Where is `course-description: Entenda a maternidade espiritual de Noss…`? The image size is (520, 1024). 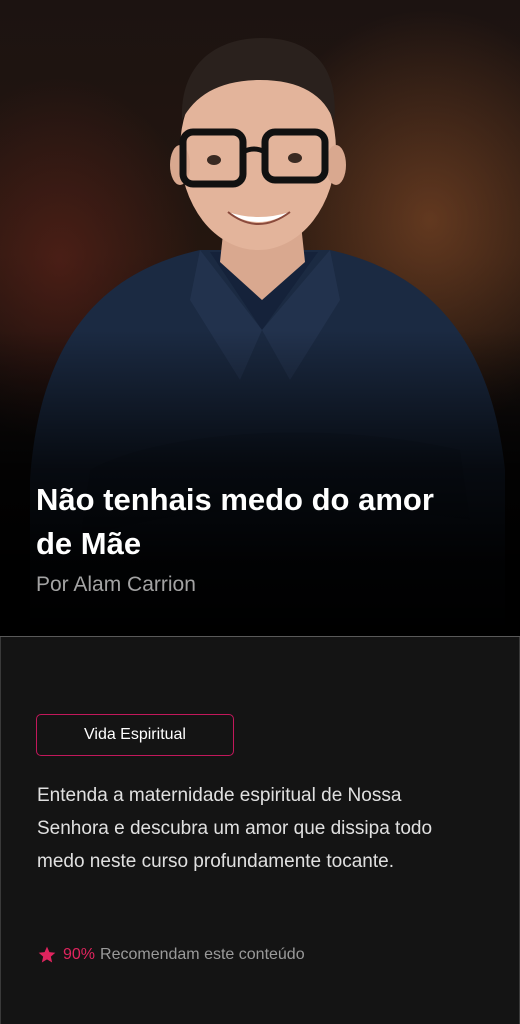
course-description: Entenda a maternidade espiritual de Noss… is located at coordinates (235, 828).